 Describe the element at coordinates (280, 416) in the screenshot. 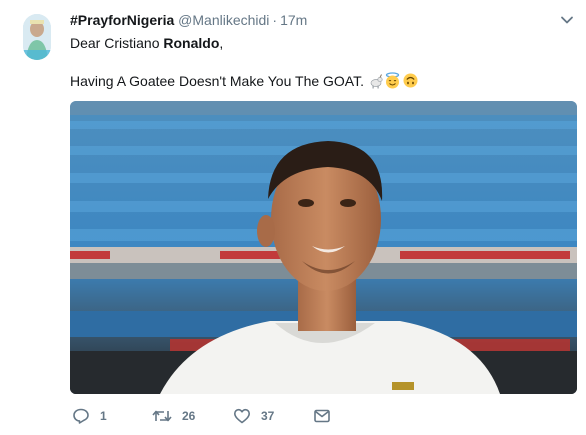

I see `tweet-actions: 1 26 37` at that location.